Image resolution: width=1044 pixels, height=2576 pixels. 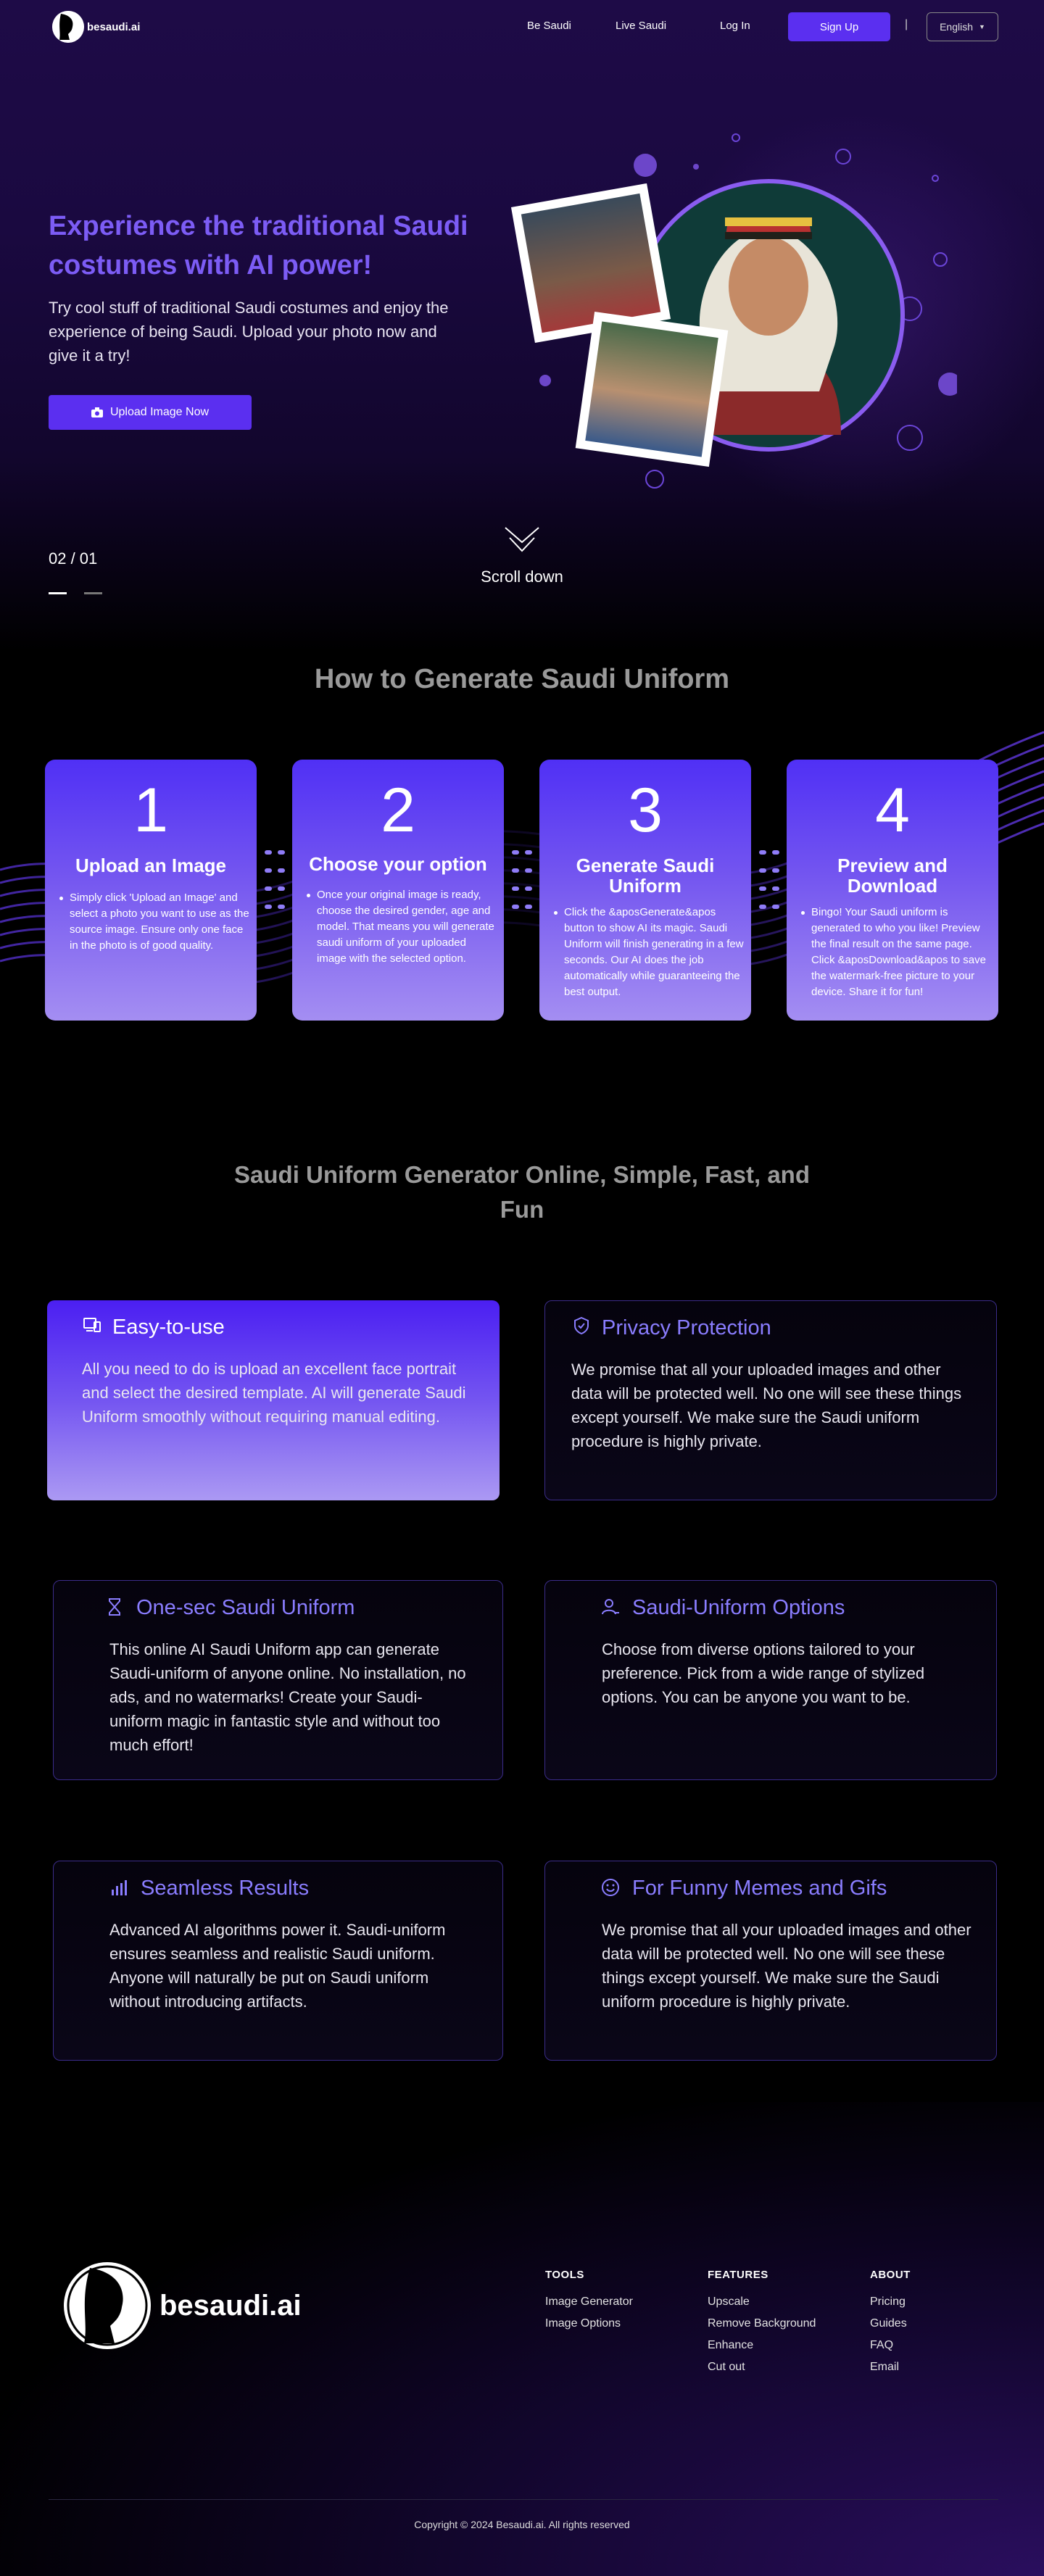 I want to click on language-label: English, so click(x=956, y=27).